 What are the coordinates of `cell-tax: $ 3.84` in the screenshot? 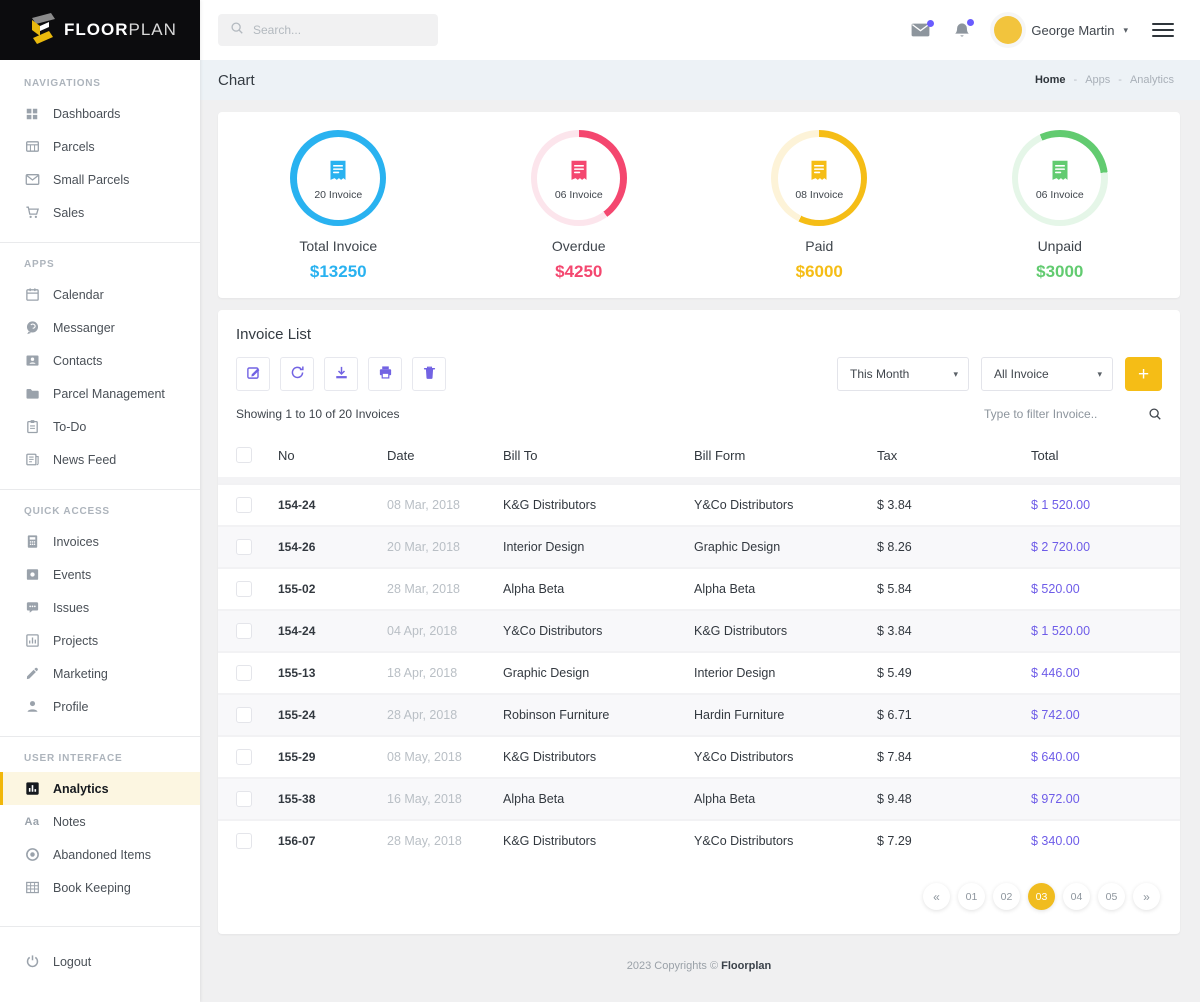 It's located at (894, 505).